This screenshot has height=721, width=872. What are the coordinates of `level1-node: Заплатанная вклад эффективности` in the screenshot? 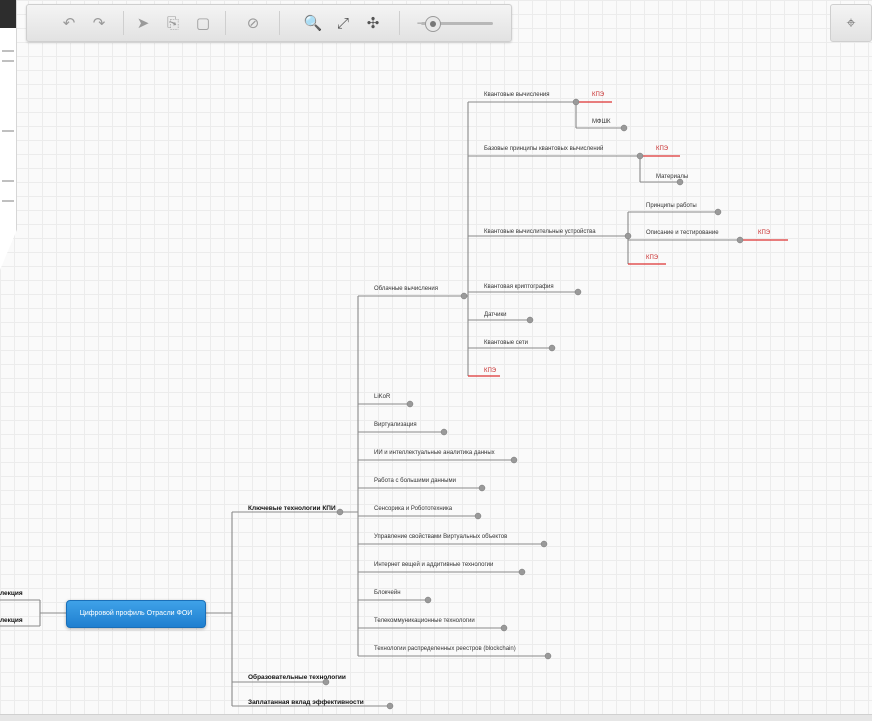 It's located at (306, 703).